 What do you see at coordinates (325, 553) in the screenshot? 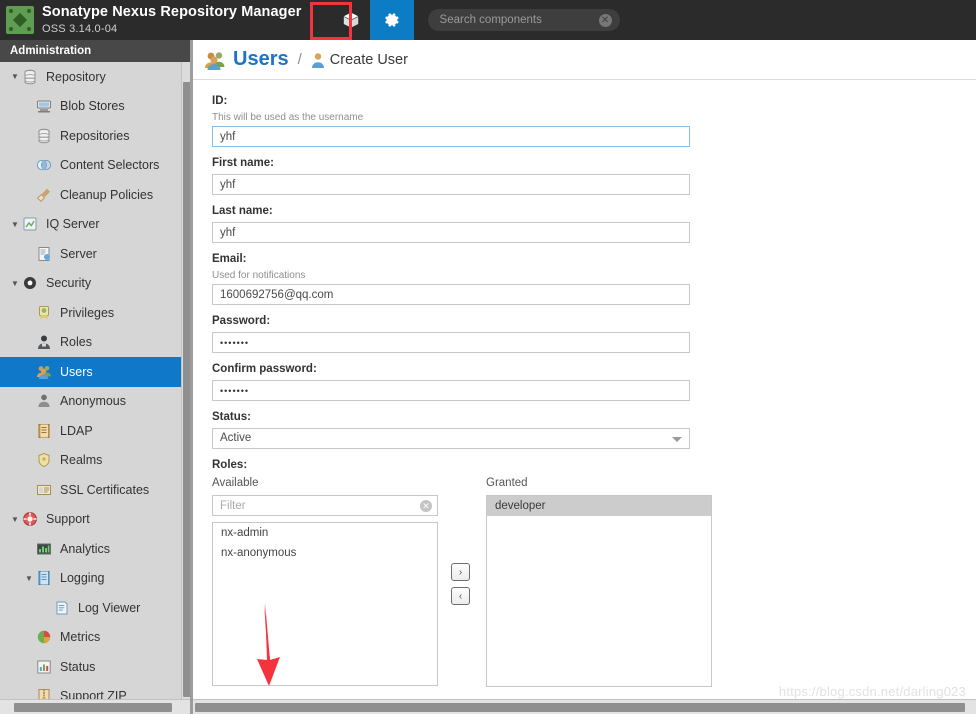
I see `list-item: nx-anonymous` at bounding box center [325, 553].